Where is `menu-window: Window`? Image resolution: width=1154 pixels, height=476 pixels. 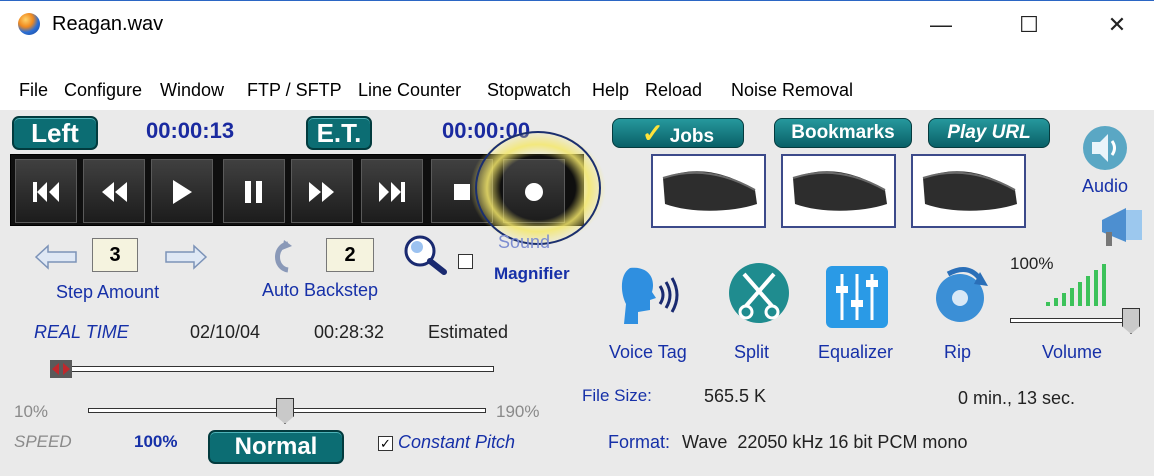 menu-window: Window is located at coordinates (192, 90).